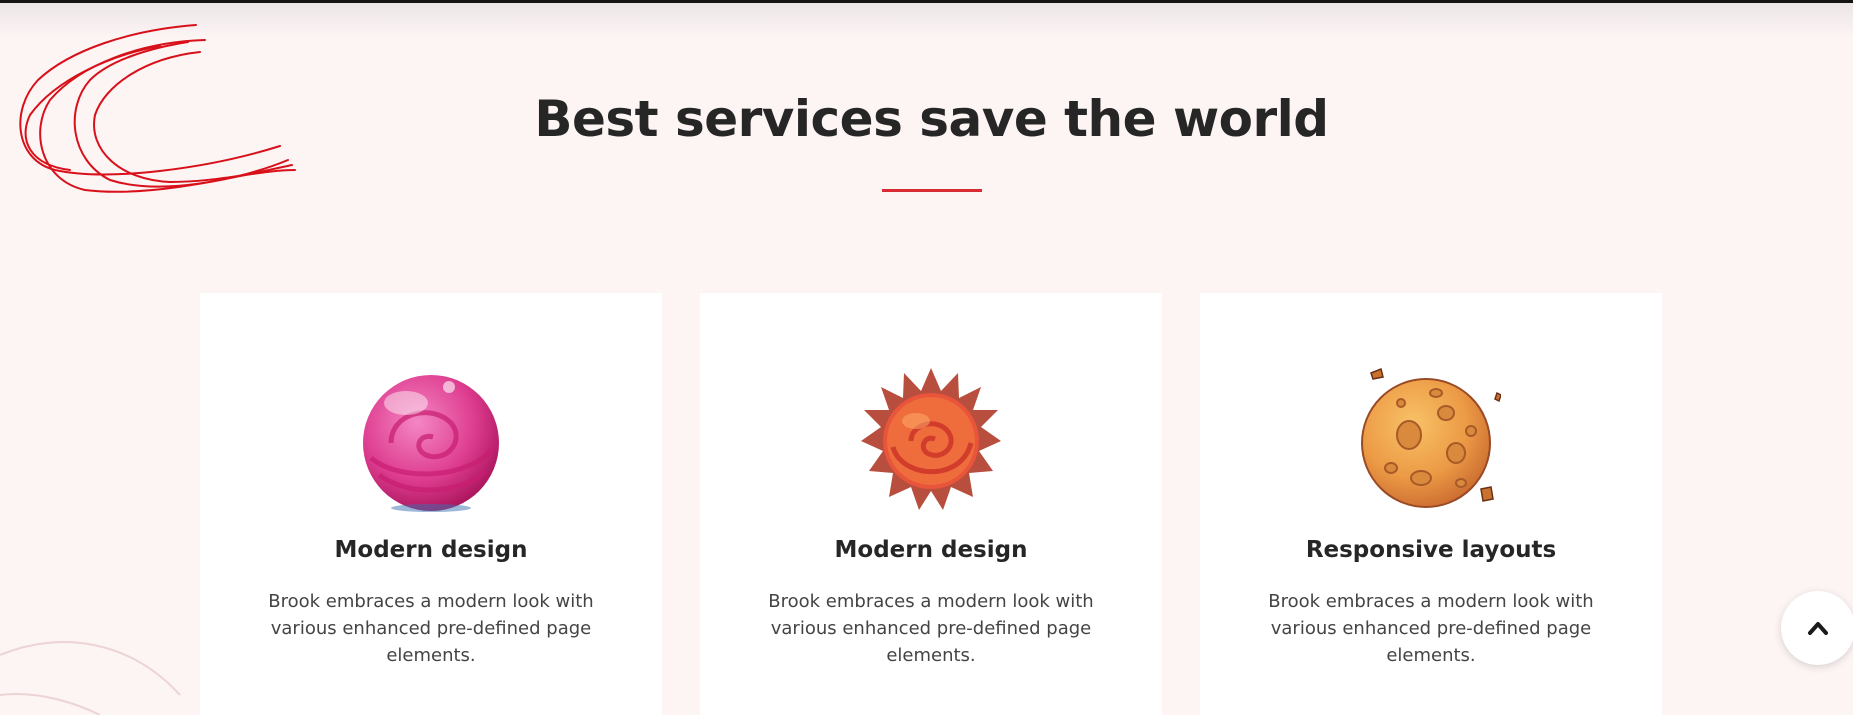 This screenshot has height=715, width=1853. Describe the element at coordinates (932, 190) in the screenshot. I see `title-divider` at that location.